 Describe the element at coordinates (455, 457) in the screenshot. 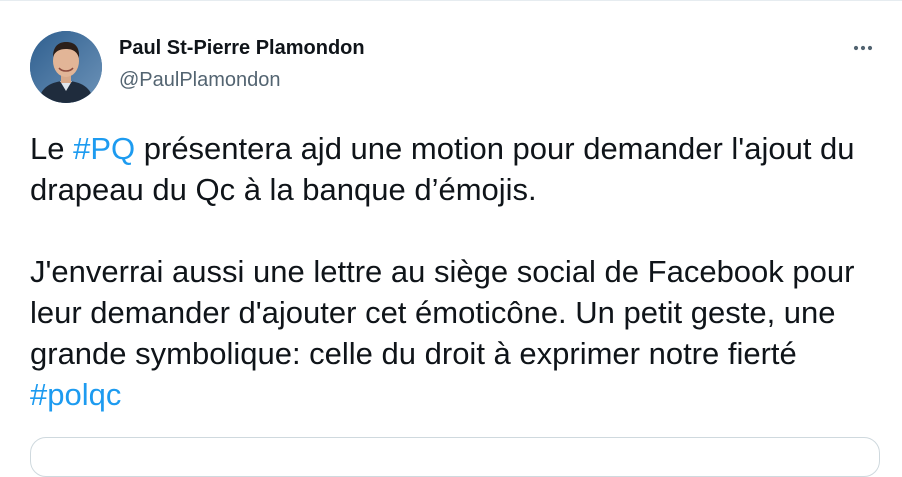

I see `embedded-card` at that location.